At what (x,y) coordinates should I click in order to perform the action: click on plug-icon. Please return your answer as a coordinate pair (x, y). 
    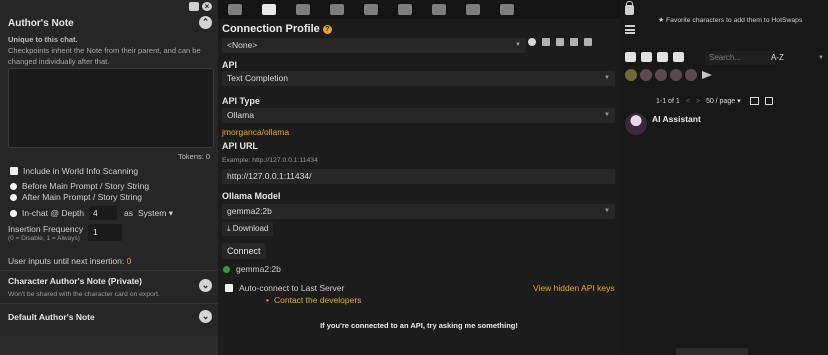
    Looking at the image, I should click on (269, 9).